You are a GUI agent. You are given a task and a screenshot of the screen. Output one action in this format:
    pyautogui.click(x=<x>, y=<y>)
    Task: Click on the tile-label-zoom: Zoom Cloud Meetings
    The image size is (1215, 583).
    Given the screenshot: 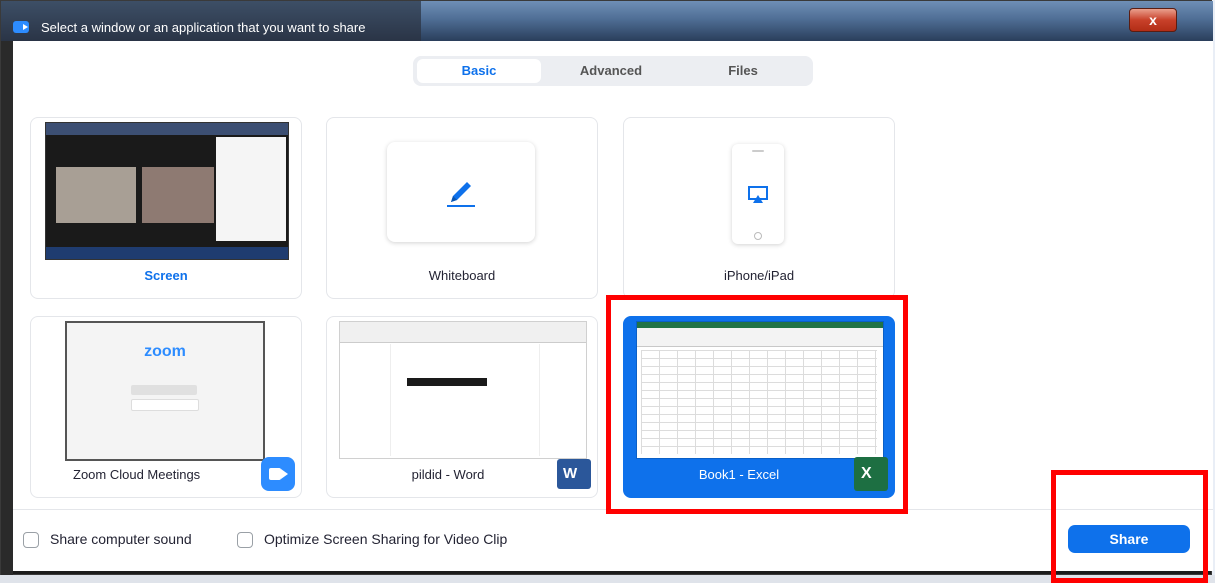 What is the action you would take?
    pyautogui.click(x=137, y=474)
    